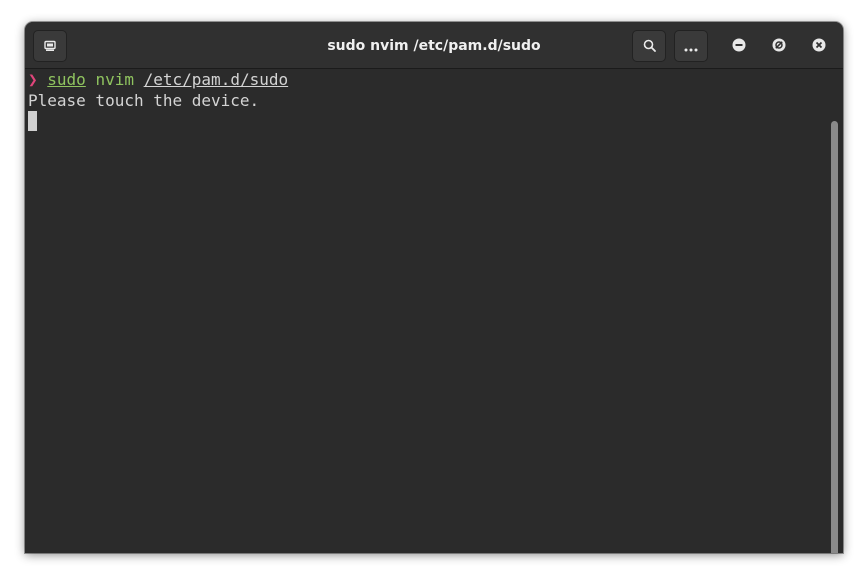 Image resolution: width=868 pixels, height=581 pixels. I want to click on new-terminal-icon, so click(50, 46).